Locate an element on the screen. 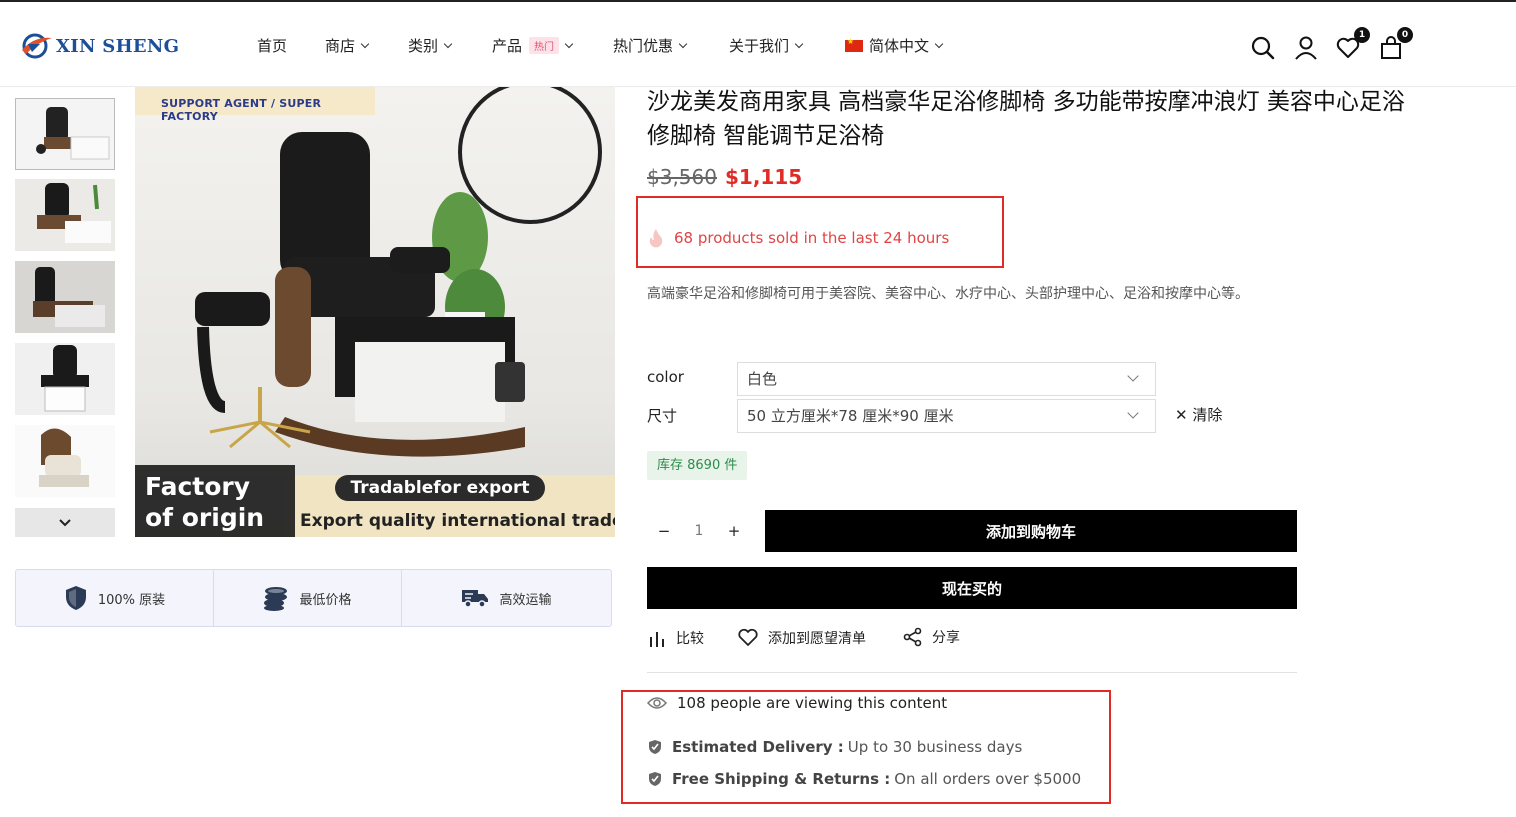 The height and width of the screenshot is (817, 1516). search-icon is located at coordinates (1263, 48).